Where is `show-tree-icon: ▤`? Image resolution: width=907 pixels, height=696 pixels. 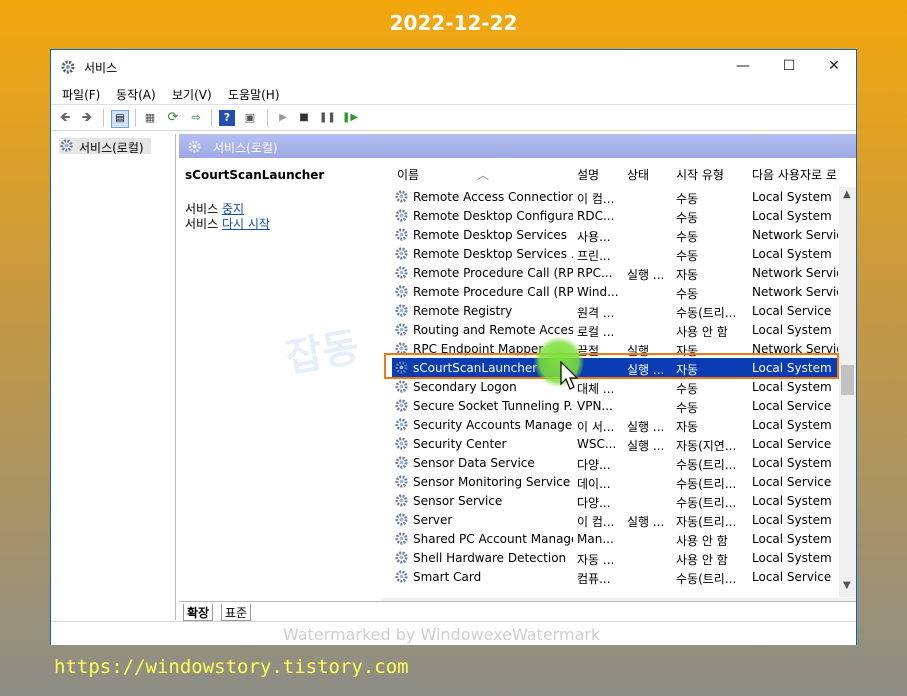 show-tree-icon: ▤ is located at coordinates (120, 119).